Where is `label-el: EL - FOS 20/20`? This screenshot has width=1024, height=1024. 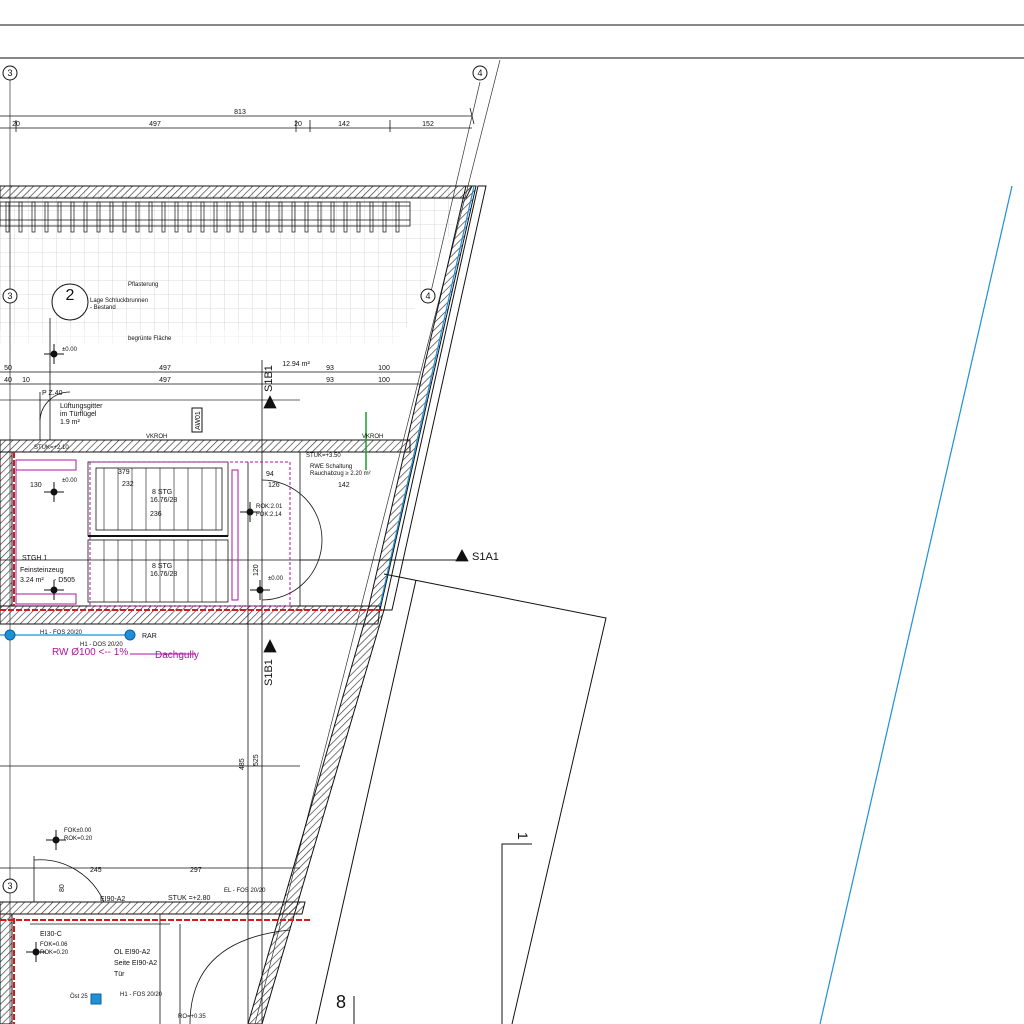 label-el: EL - FOS 20/20 is located at coordinates (245, 891).